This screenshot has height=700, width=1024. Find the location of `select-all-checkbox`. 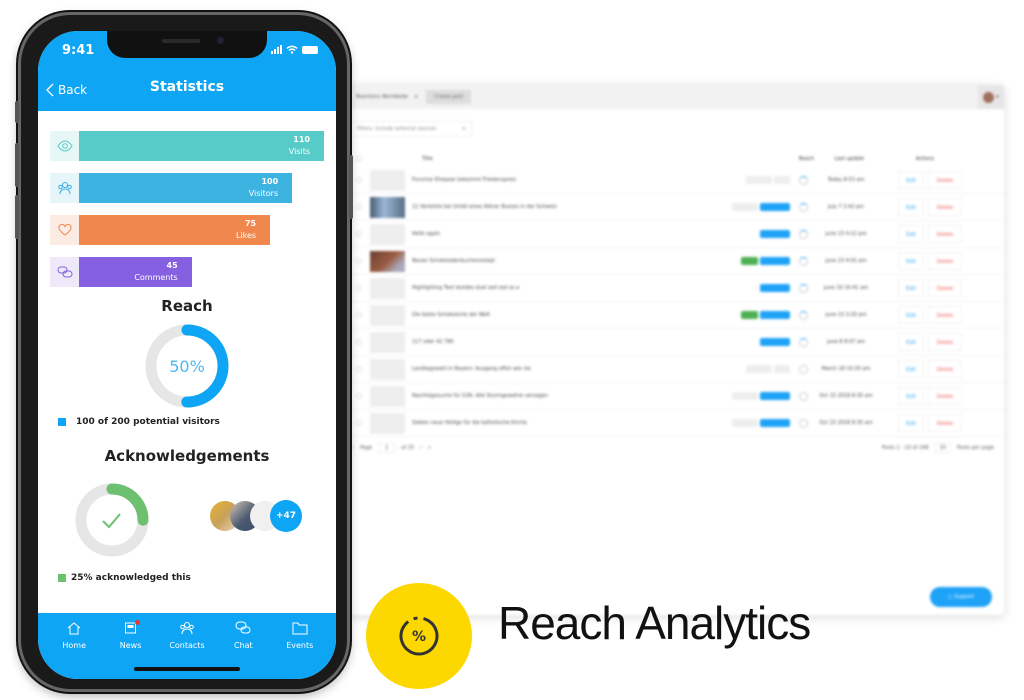

select-all-checkbox is located at coordinates (359, 159).